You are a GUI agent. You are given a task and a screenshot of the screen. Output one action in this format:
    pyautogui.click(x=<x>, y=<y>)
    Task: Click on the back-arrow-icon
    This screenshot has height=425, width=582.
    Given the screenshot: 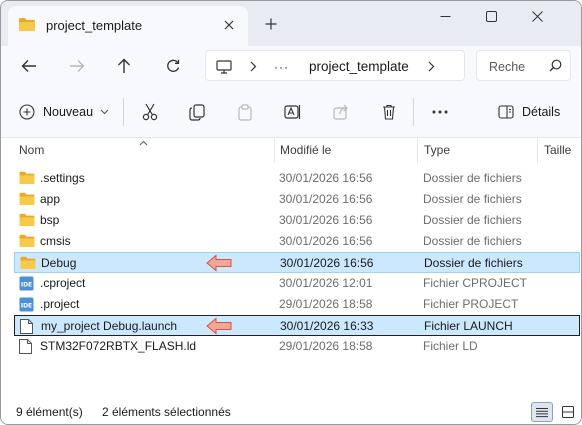 What is the action you would take?
    pyautogui.click(x=29, y=66)
    